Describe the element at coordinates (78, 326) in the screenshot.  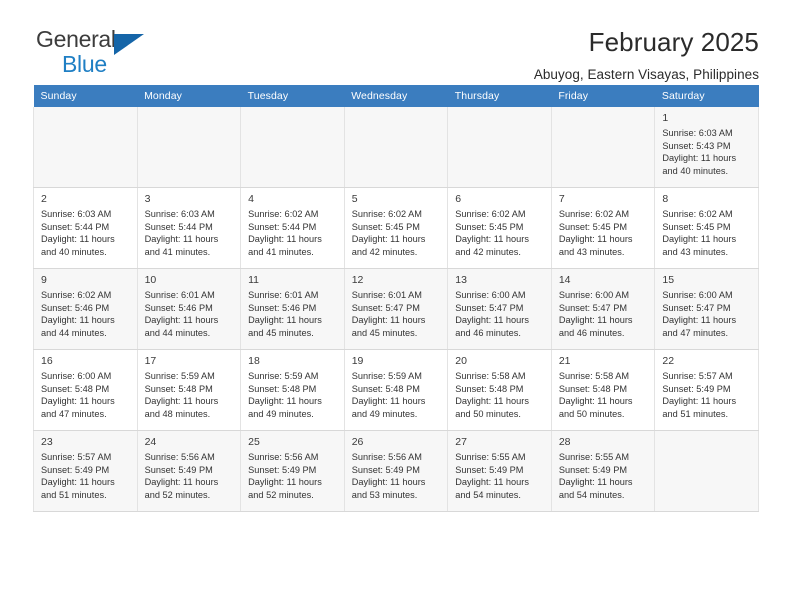
I see `daylight-text: Daylight: 11 hours and 44 minutes.` at that location.